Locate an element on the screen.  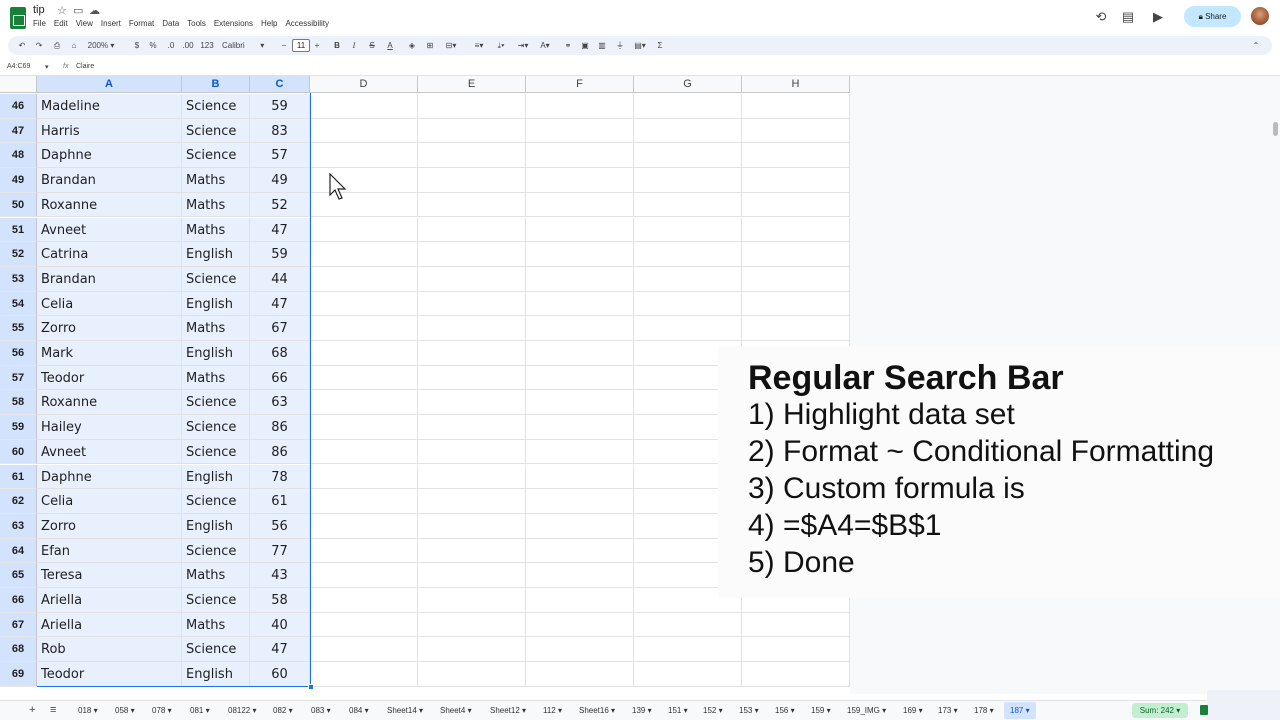
row-header: 62 is located at coordinates (18, 501).